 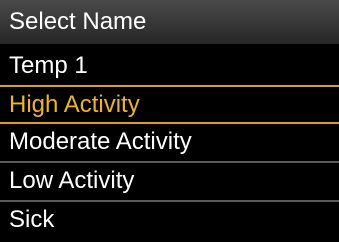 I want to click on list-item-label: Moderate Activity, so click(x=100, y=141).